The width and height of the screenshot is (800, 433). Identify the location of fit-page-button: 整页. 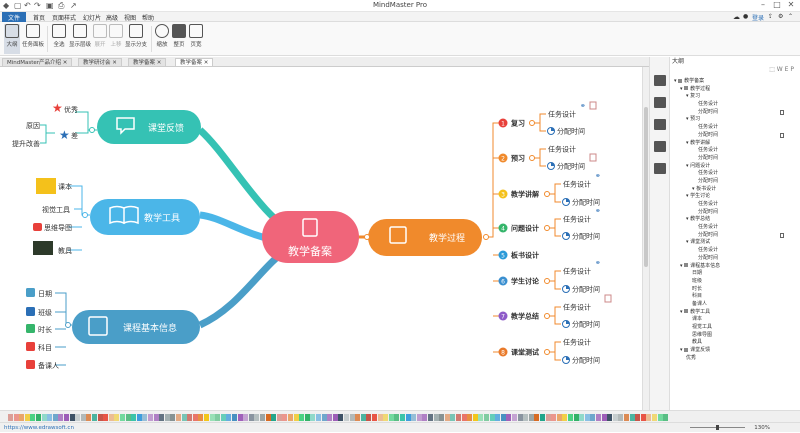
(179, 36).